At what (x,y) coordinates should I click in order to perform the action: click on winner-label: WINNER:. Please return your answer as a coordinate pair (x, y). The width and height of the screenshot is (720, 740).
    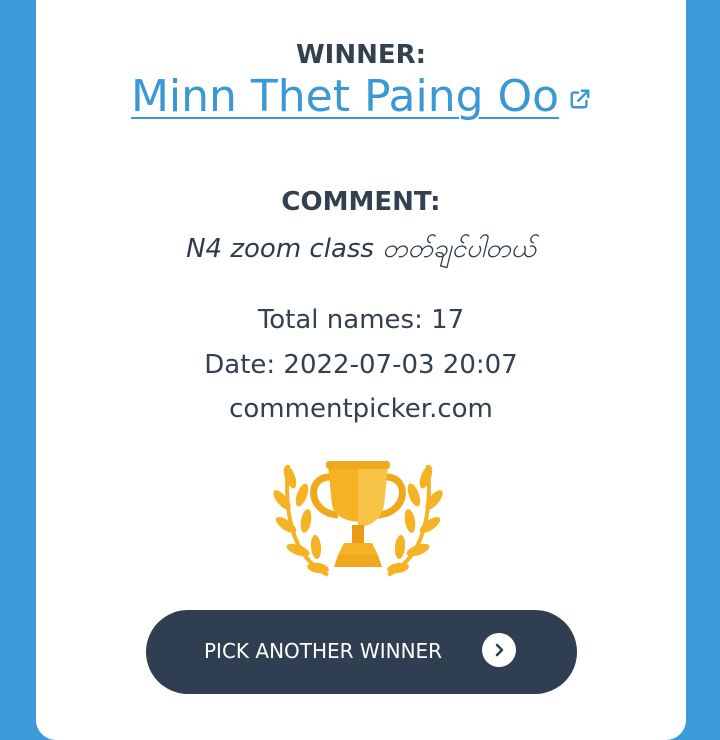
    Looking at the image, I should click on (361, 55).